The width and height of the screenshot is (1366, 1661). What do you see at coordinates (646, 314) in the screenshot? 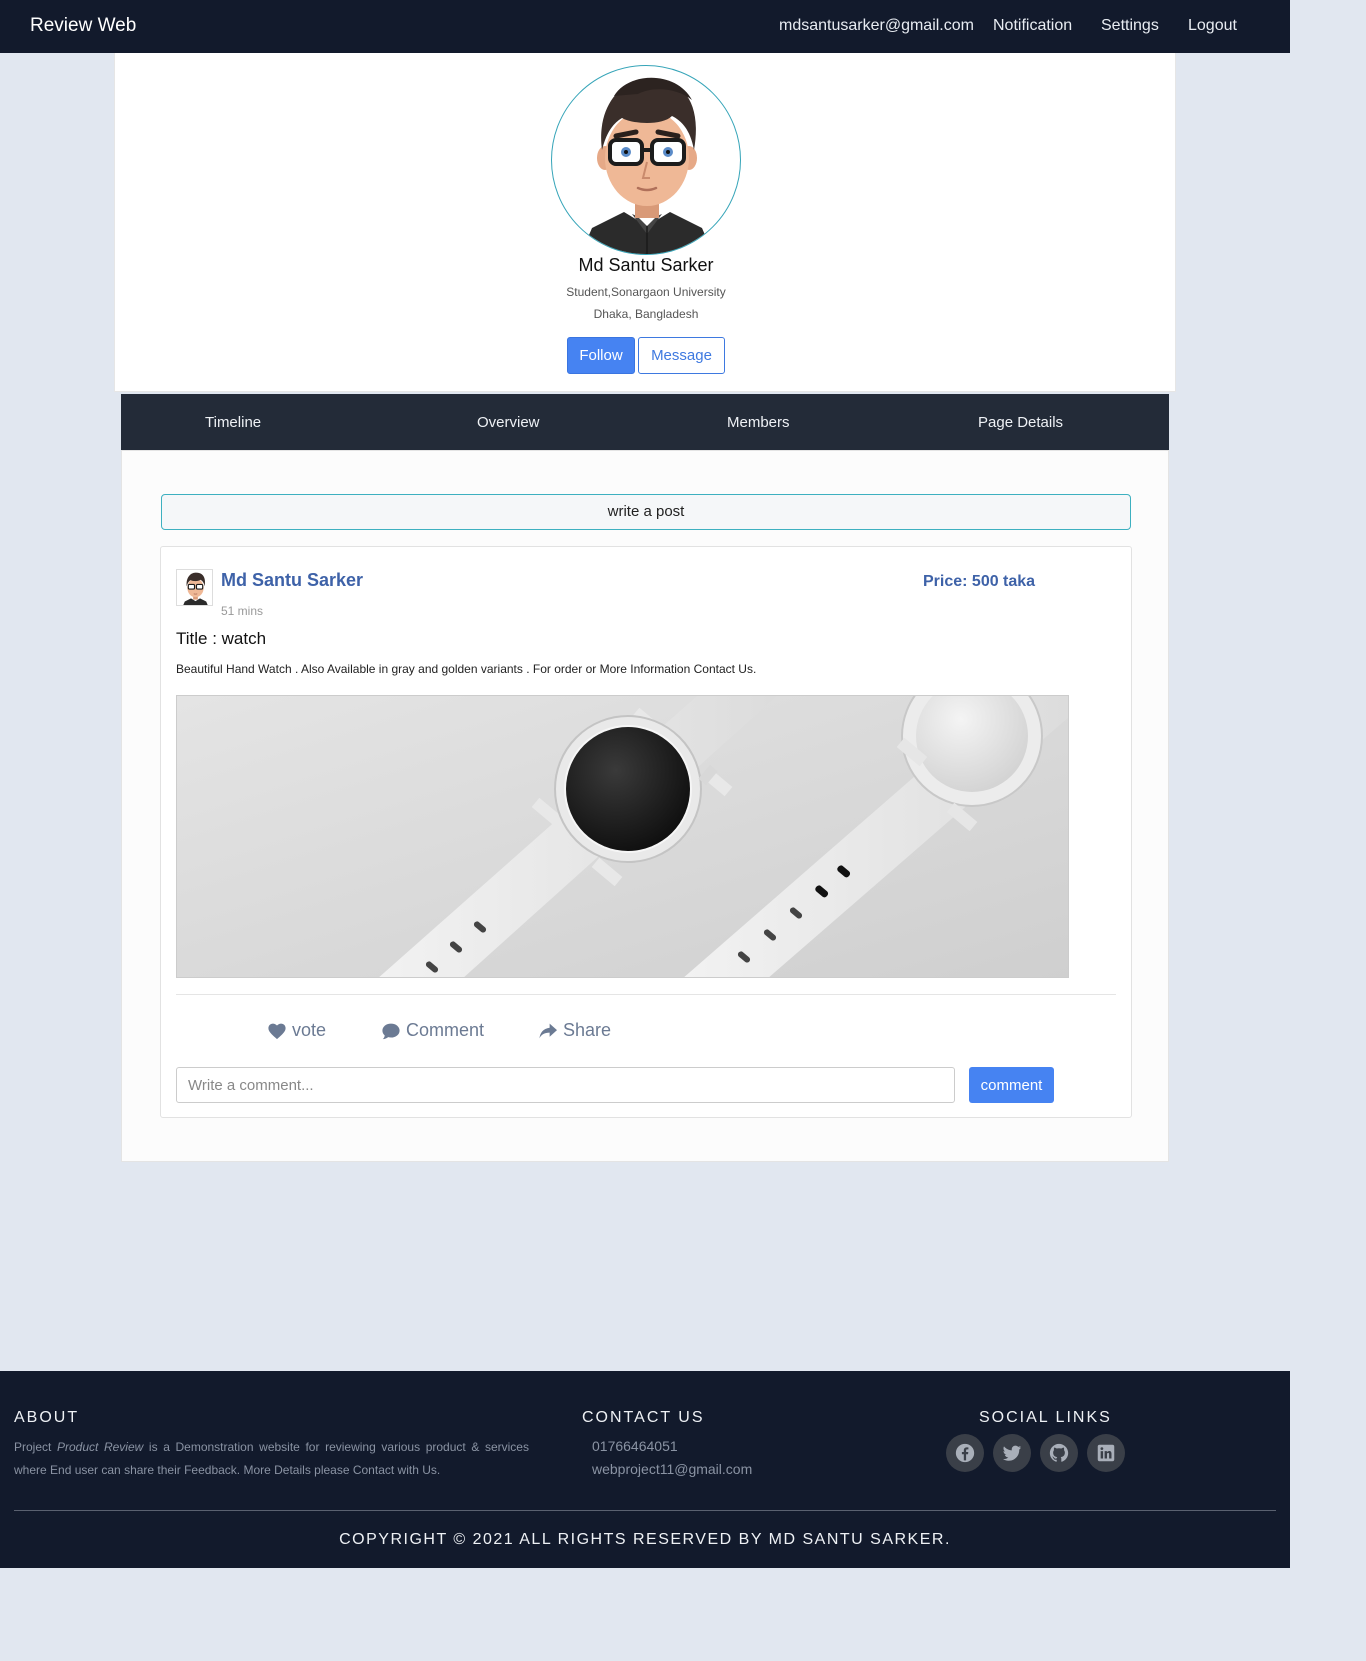
I see `profile-location: Dhaka, Bangladesh` at bounding box center [646, 314].